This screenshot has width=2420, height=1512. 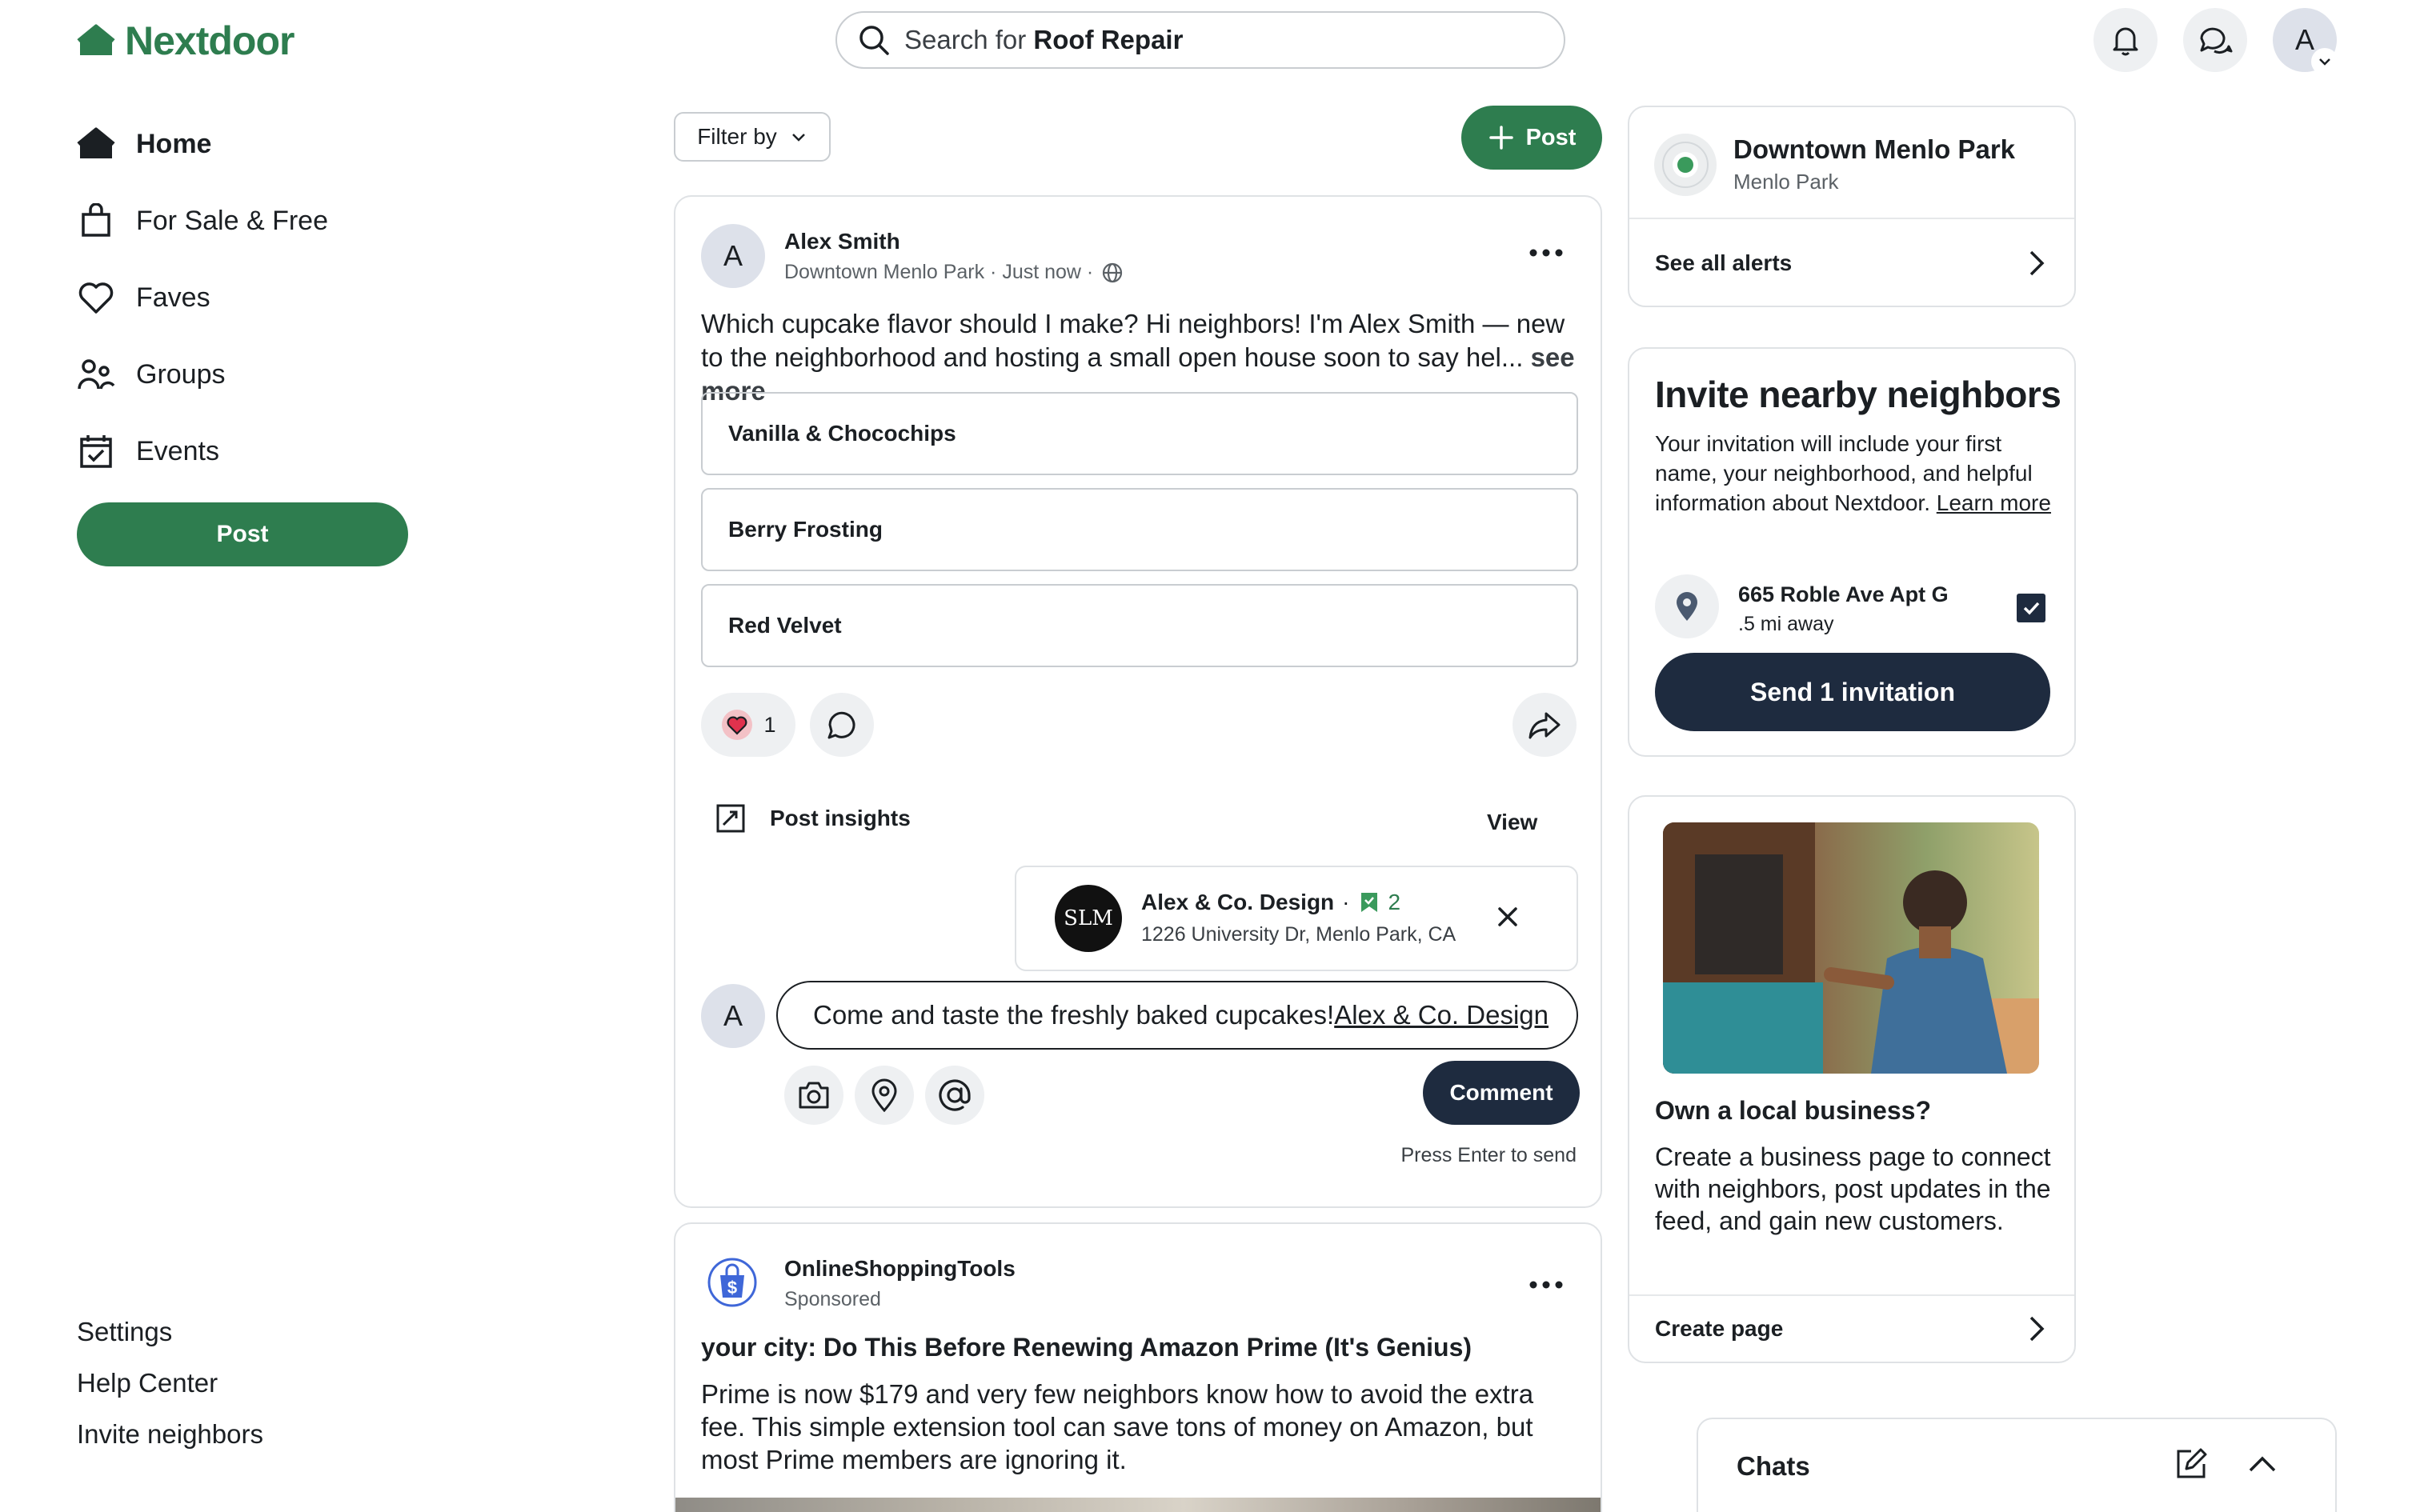 What do you see at coordinates (730, 818) in the screenshot?
I see `chart-trend-icon` at bounding box center [730, 818].